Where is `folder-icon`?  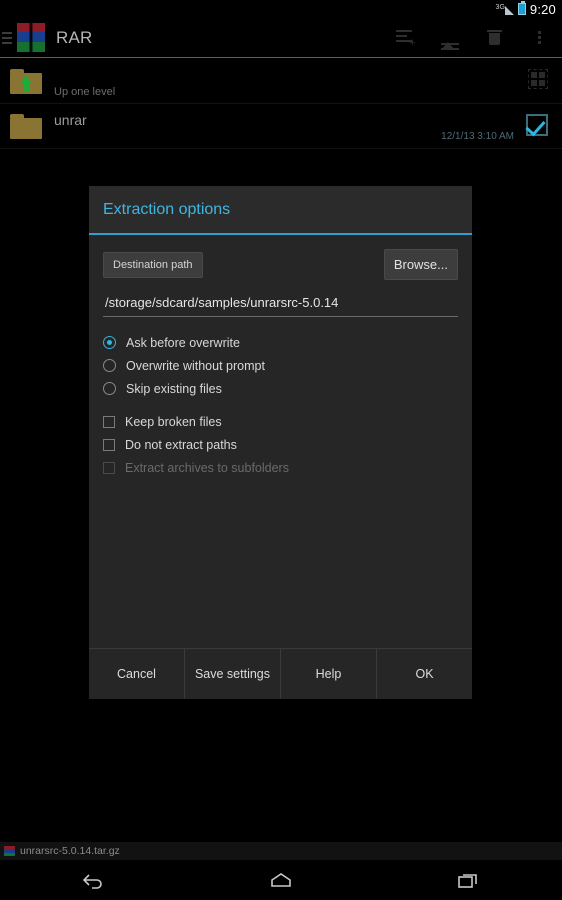 folder-icon is located at coordinates (26, 126).